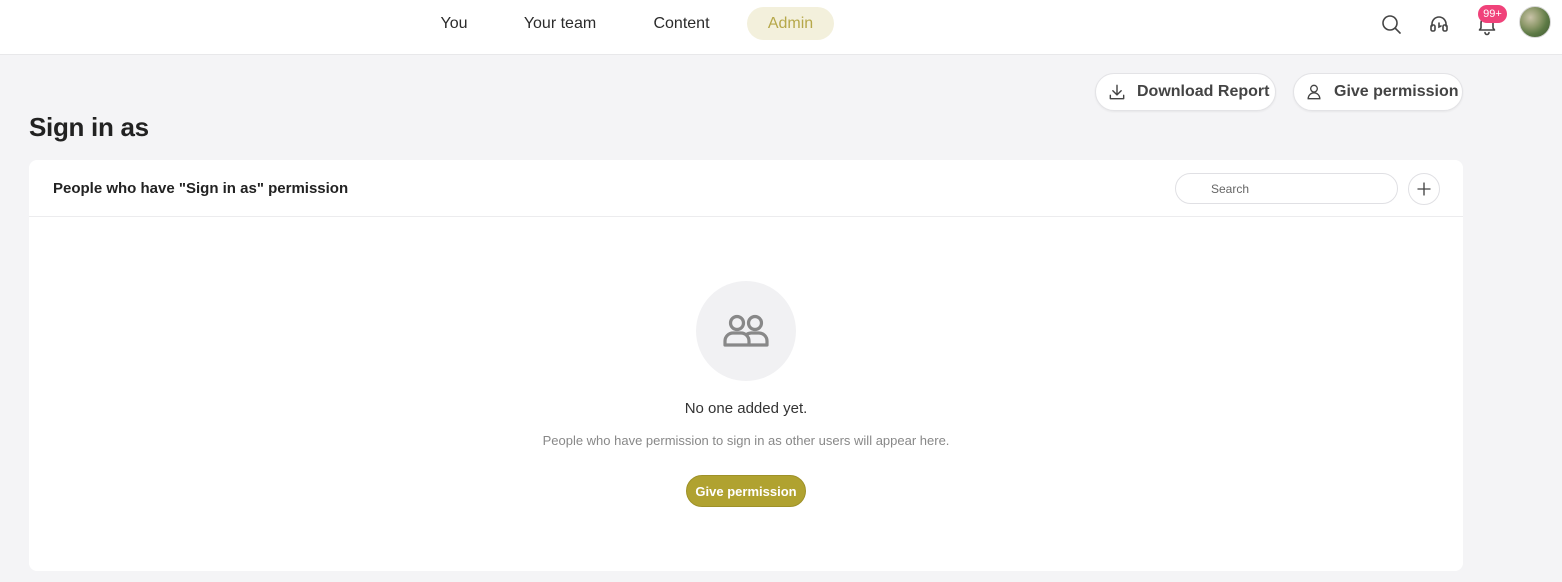 This screenshot has width=1562, height=582. What do you see at coordinates (1492, 14) in the screenshot?
I see `notification-badge: 99+` at bounding box center [1492, 14].